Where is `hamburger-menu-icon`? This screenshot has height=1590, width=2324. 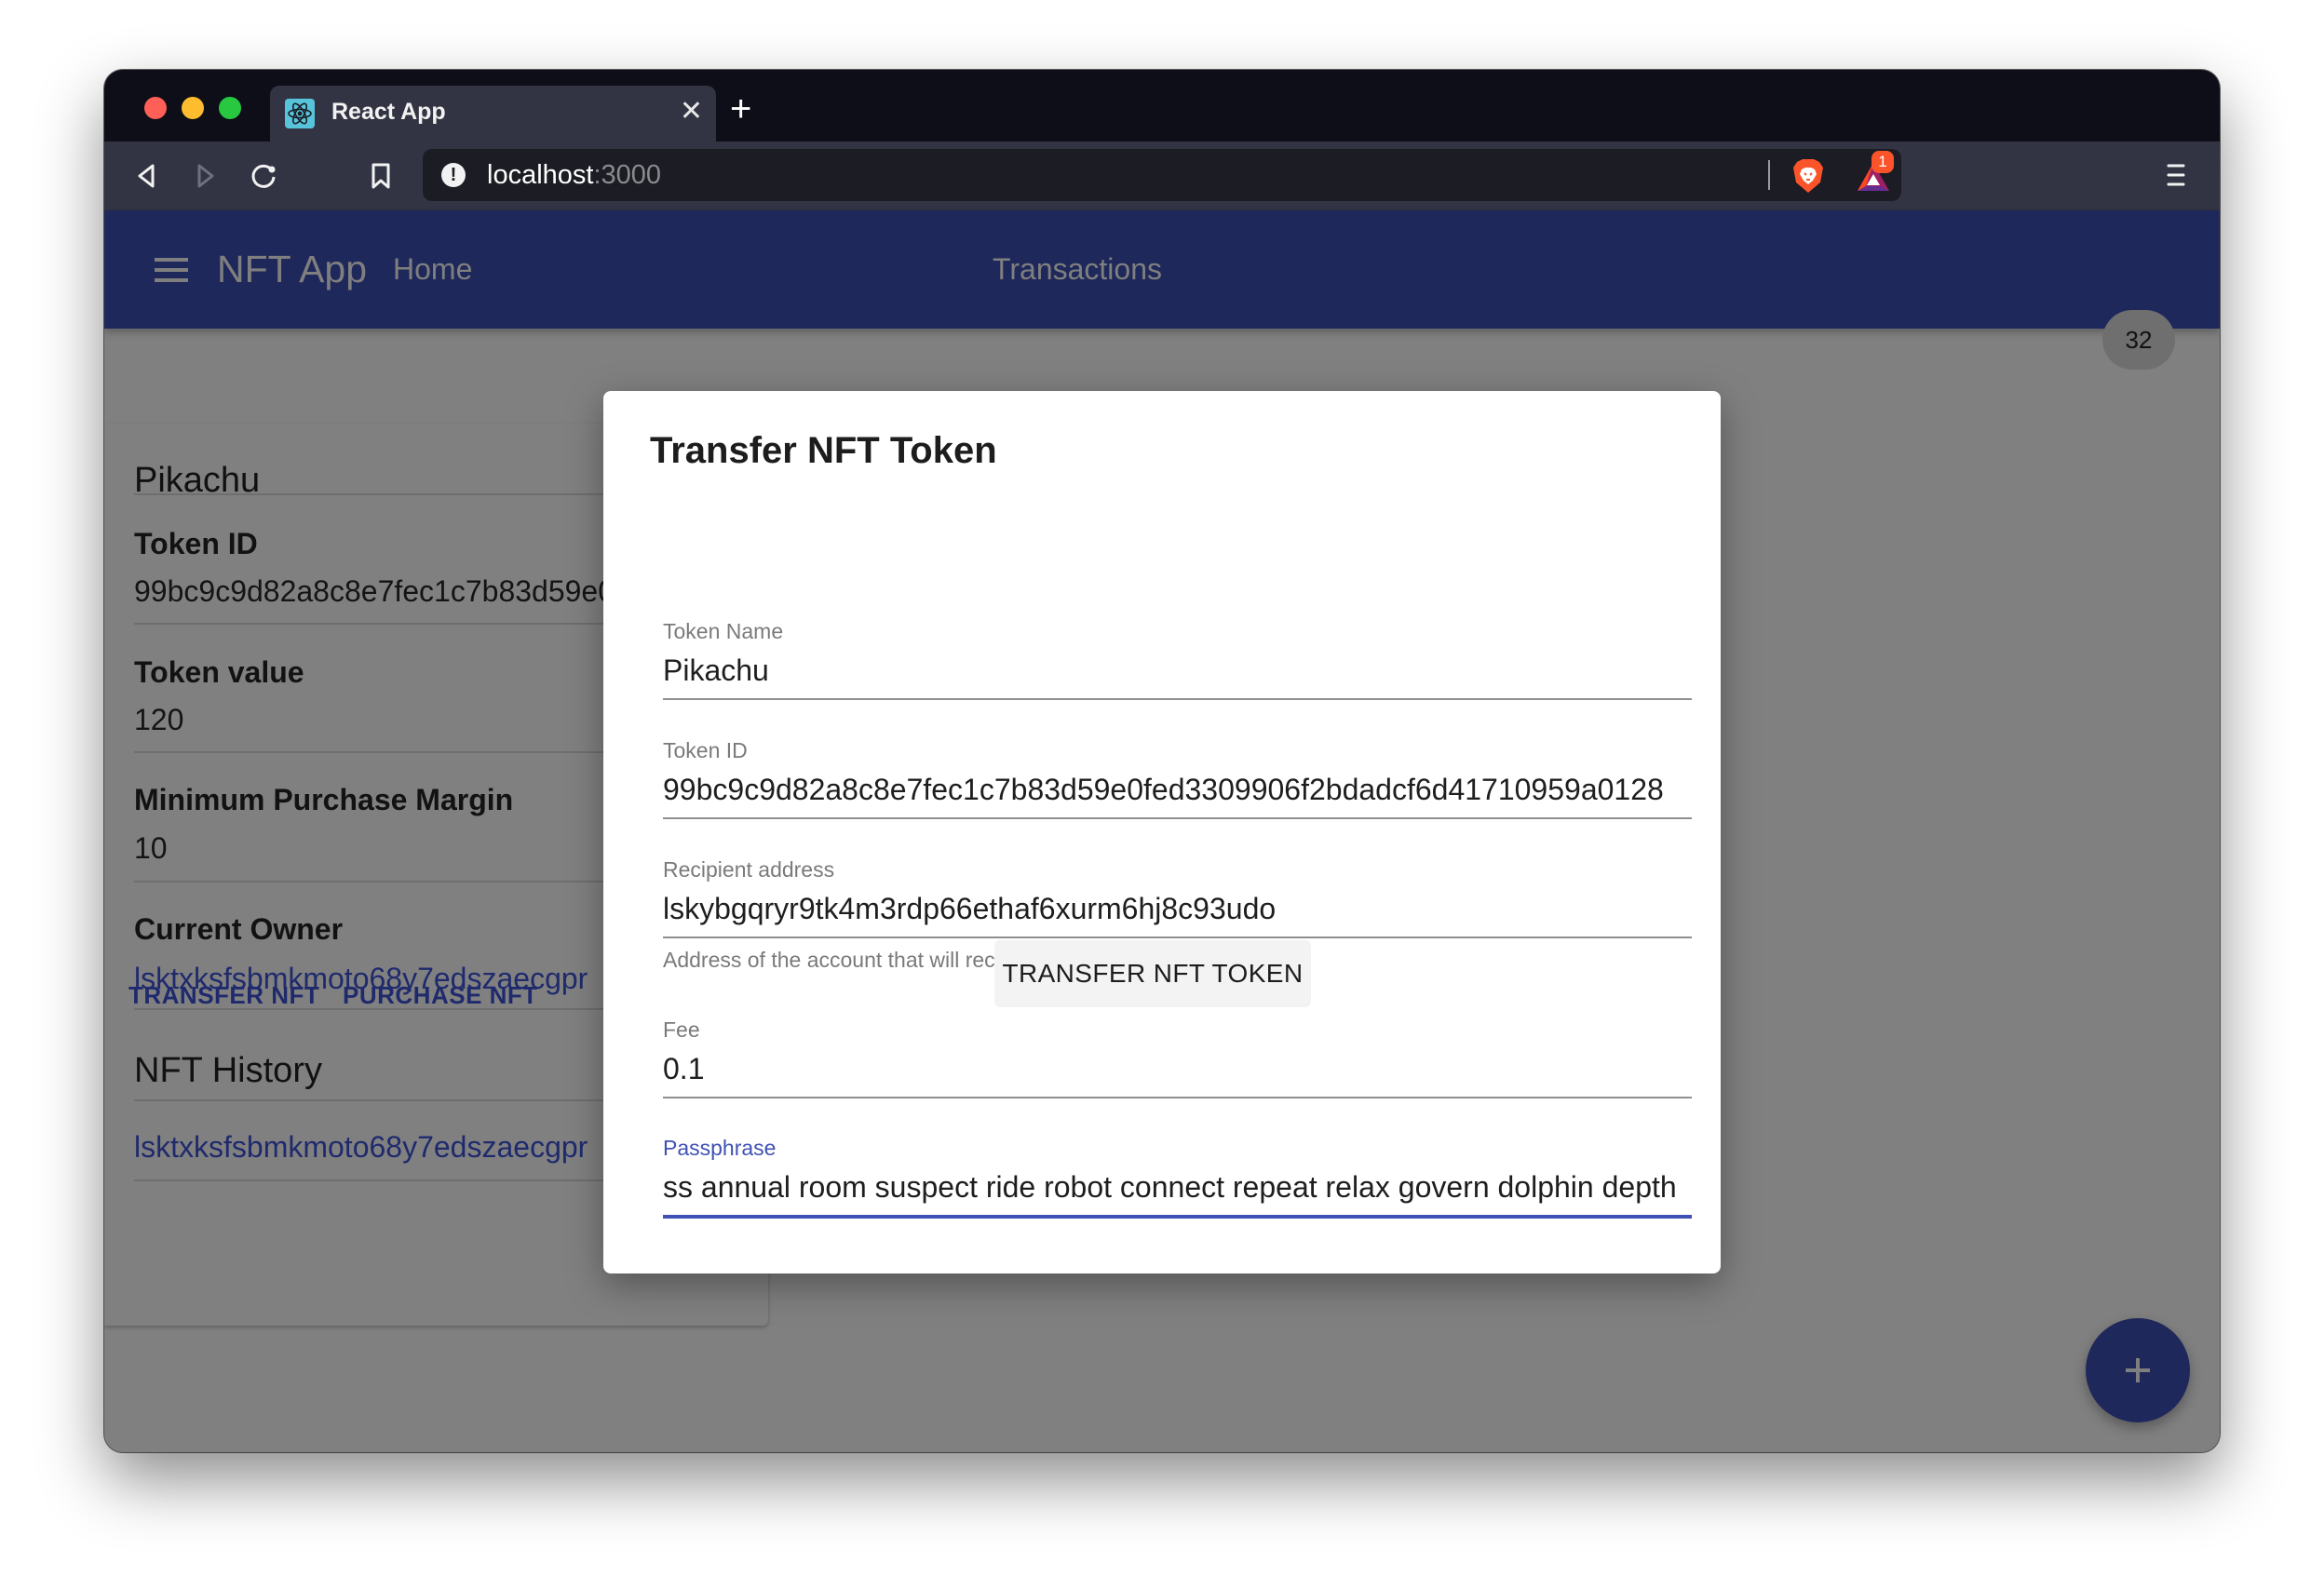
hamburger-menu-icon is located at coordinates (2176, 175).